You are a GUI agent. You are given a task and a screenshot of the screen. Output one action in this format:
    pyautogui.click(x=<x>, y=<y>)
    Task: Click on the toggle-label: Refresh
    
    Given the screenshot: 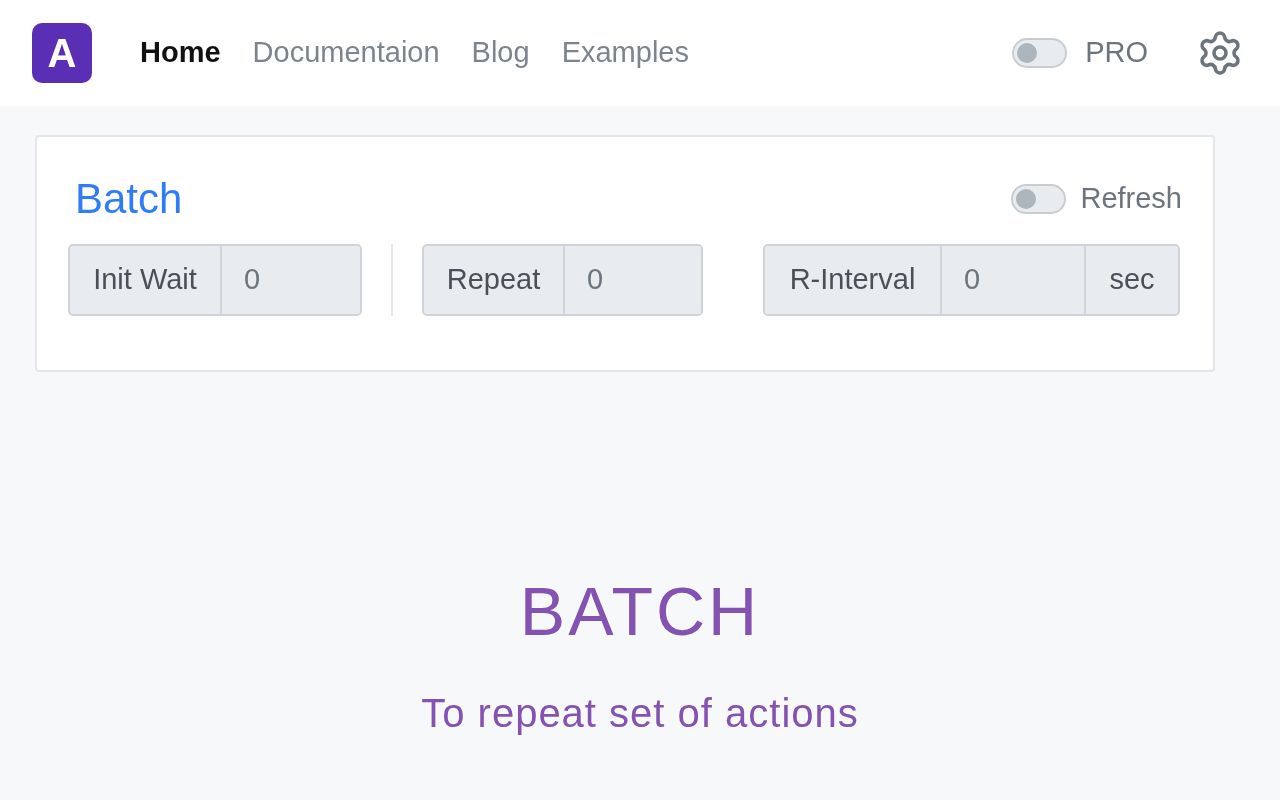 What is the action you would take?
    pyautogui.click(x=1131, y=198)
    